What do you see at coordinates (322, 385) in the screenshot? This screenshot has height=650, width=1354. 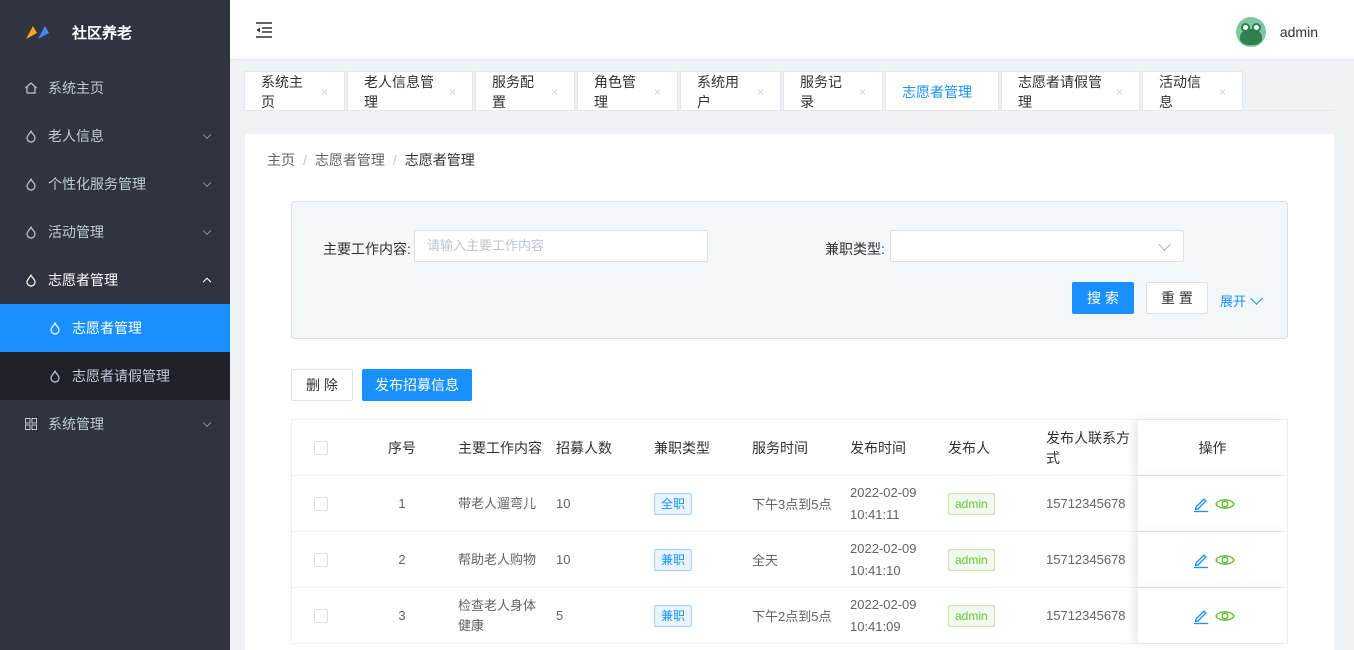 I see `delete-button: 删 除` at bounding box center [322, 385].